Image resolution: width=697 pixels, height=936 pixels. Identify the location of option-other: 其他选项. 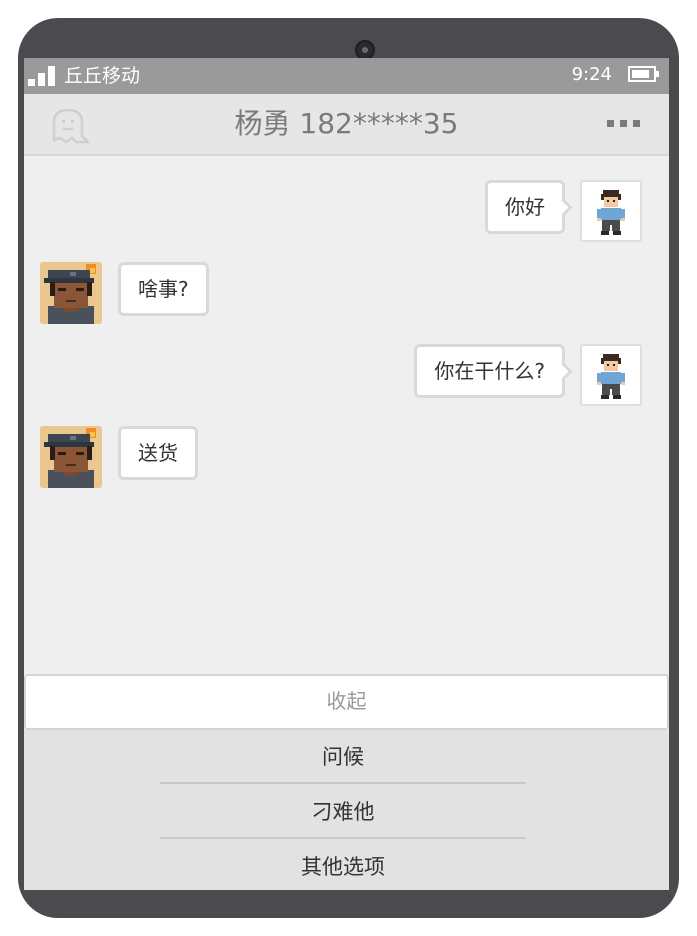
(343, 865).